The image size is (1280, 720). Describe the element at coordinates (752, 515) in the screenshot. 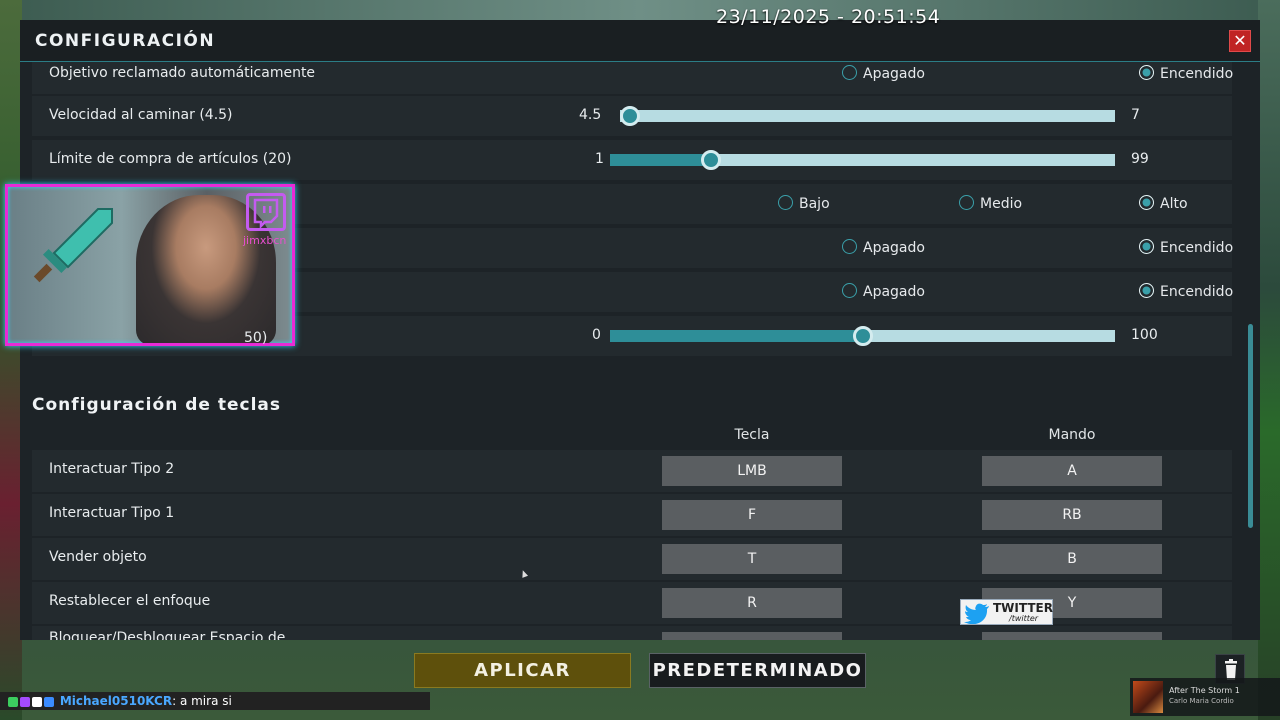

I see `key-binding-button: F` at that location.